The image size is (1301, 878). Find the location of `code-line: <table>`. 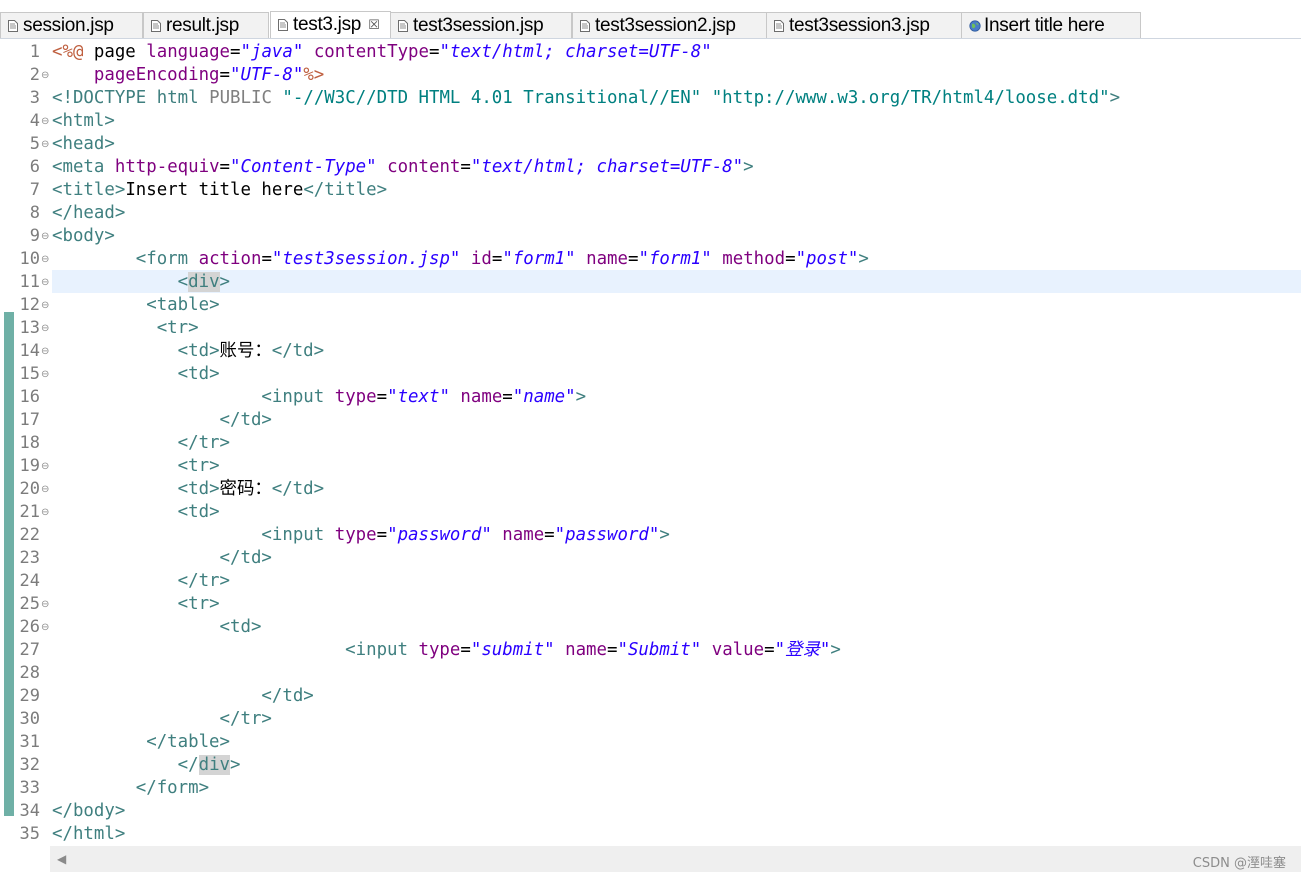

code-line: <table> is located at coordinates (135, 305).